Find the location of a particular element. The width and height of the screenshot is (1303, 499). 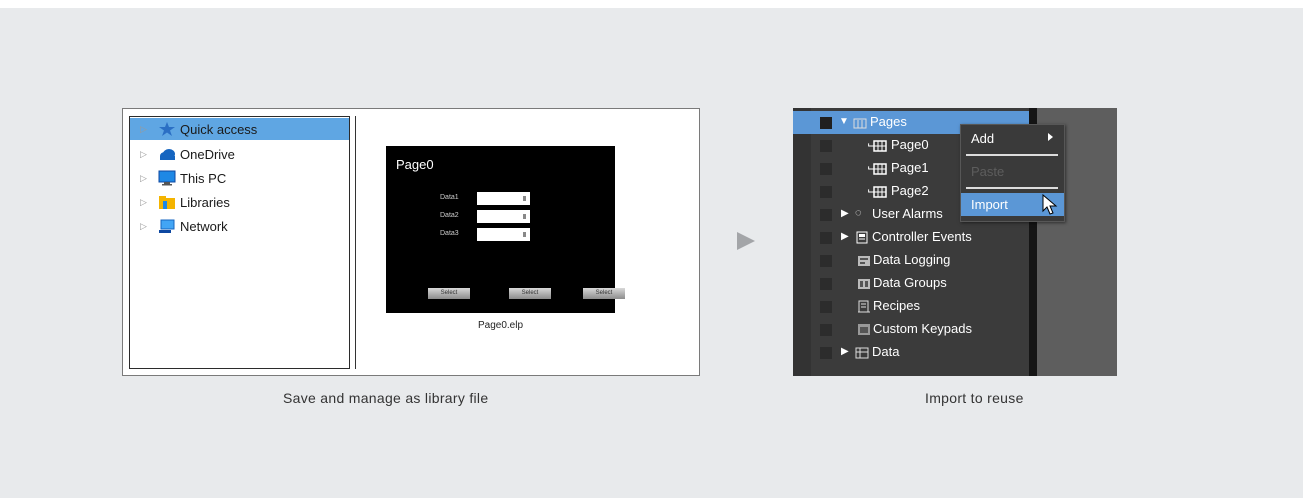

tree-item-controller-events: ▶ Controller Events is located at coordinates (911, 237).